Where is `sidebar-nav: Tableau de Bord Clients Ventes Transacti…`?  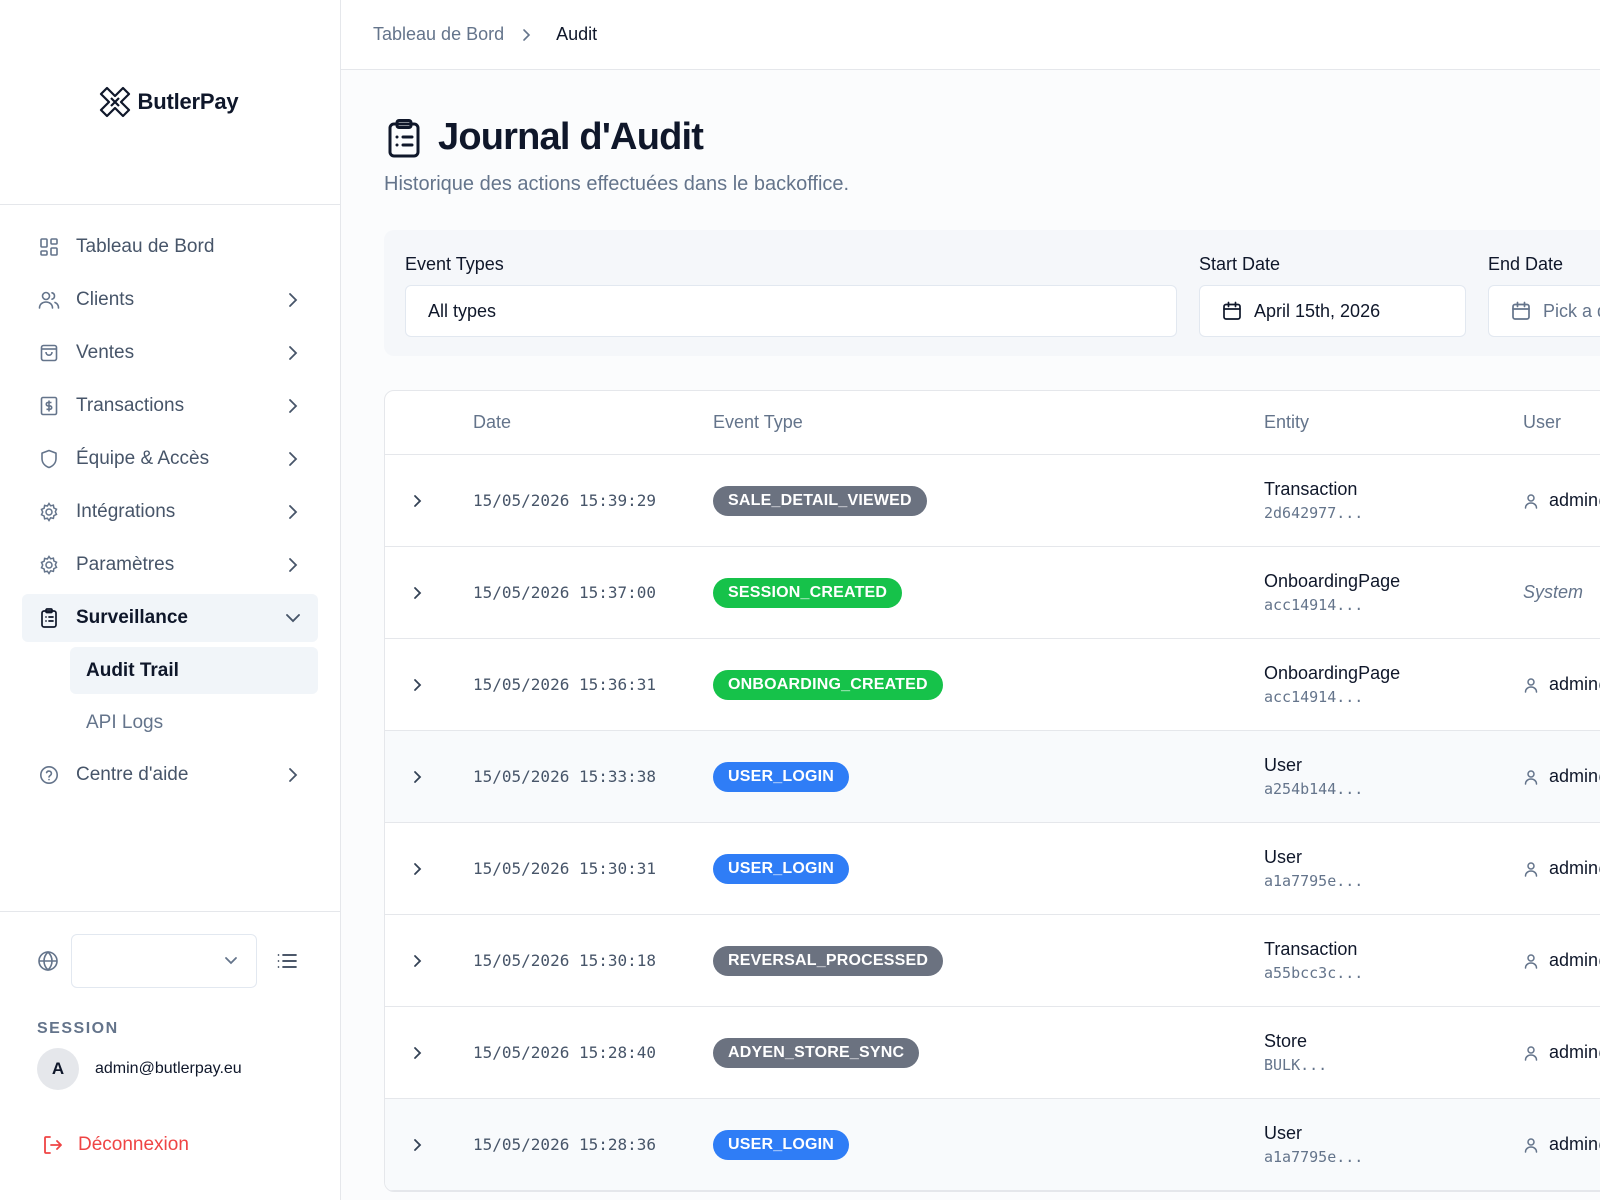 sidebar-nav: Tableau de Bord Clients Ventes Transacti… is located at coordinates (170, 502).